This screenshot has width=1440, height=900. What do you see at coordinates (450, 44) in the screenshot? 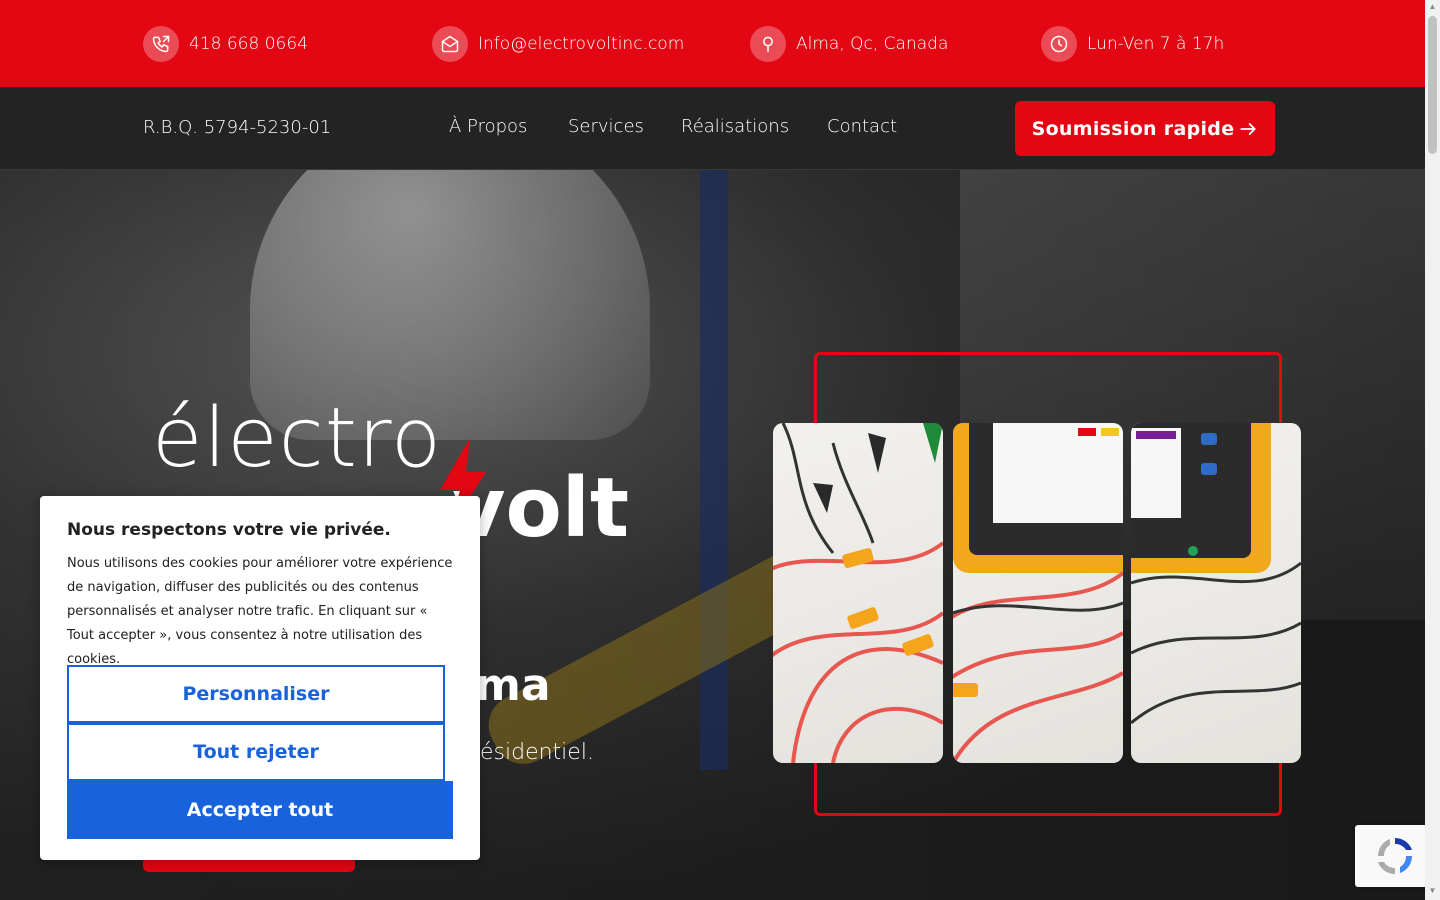
I see `mail-icon` at bounding box center [450, 44].